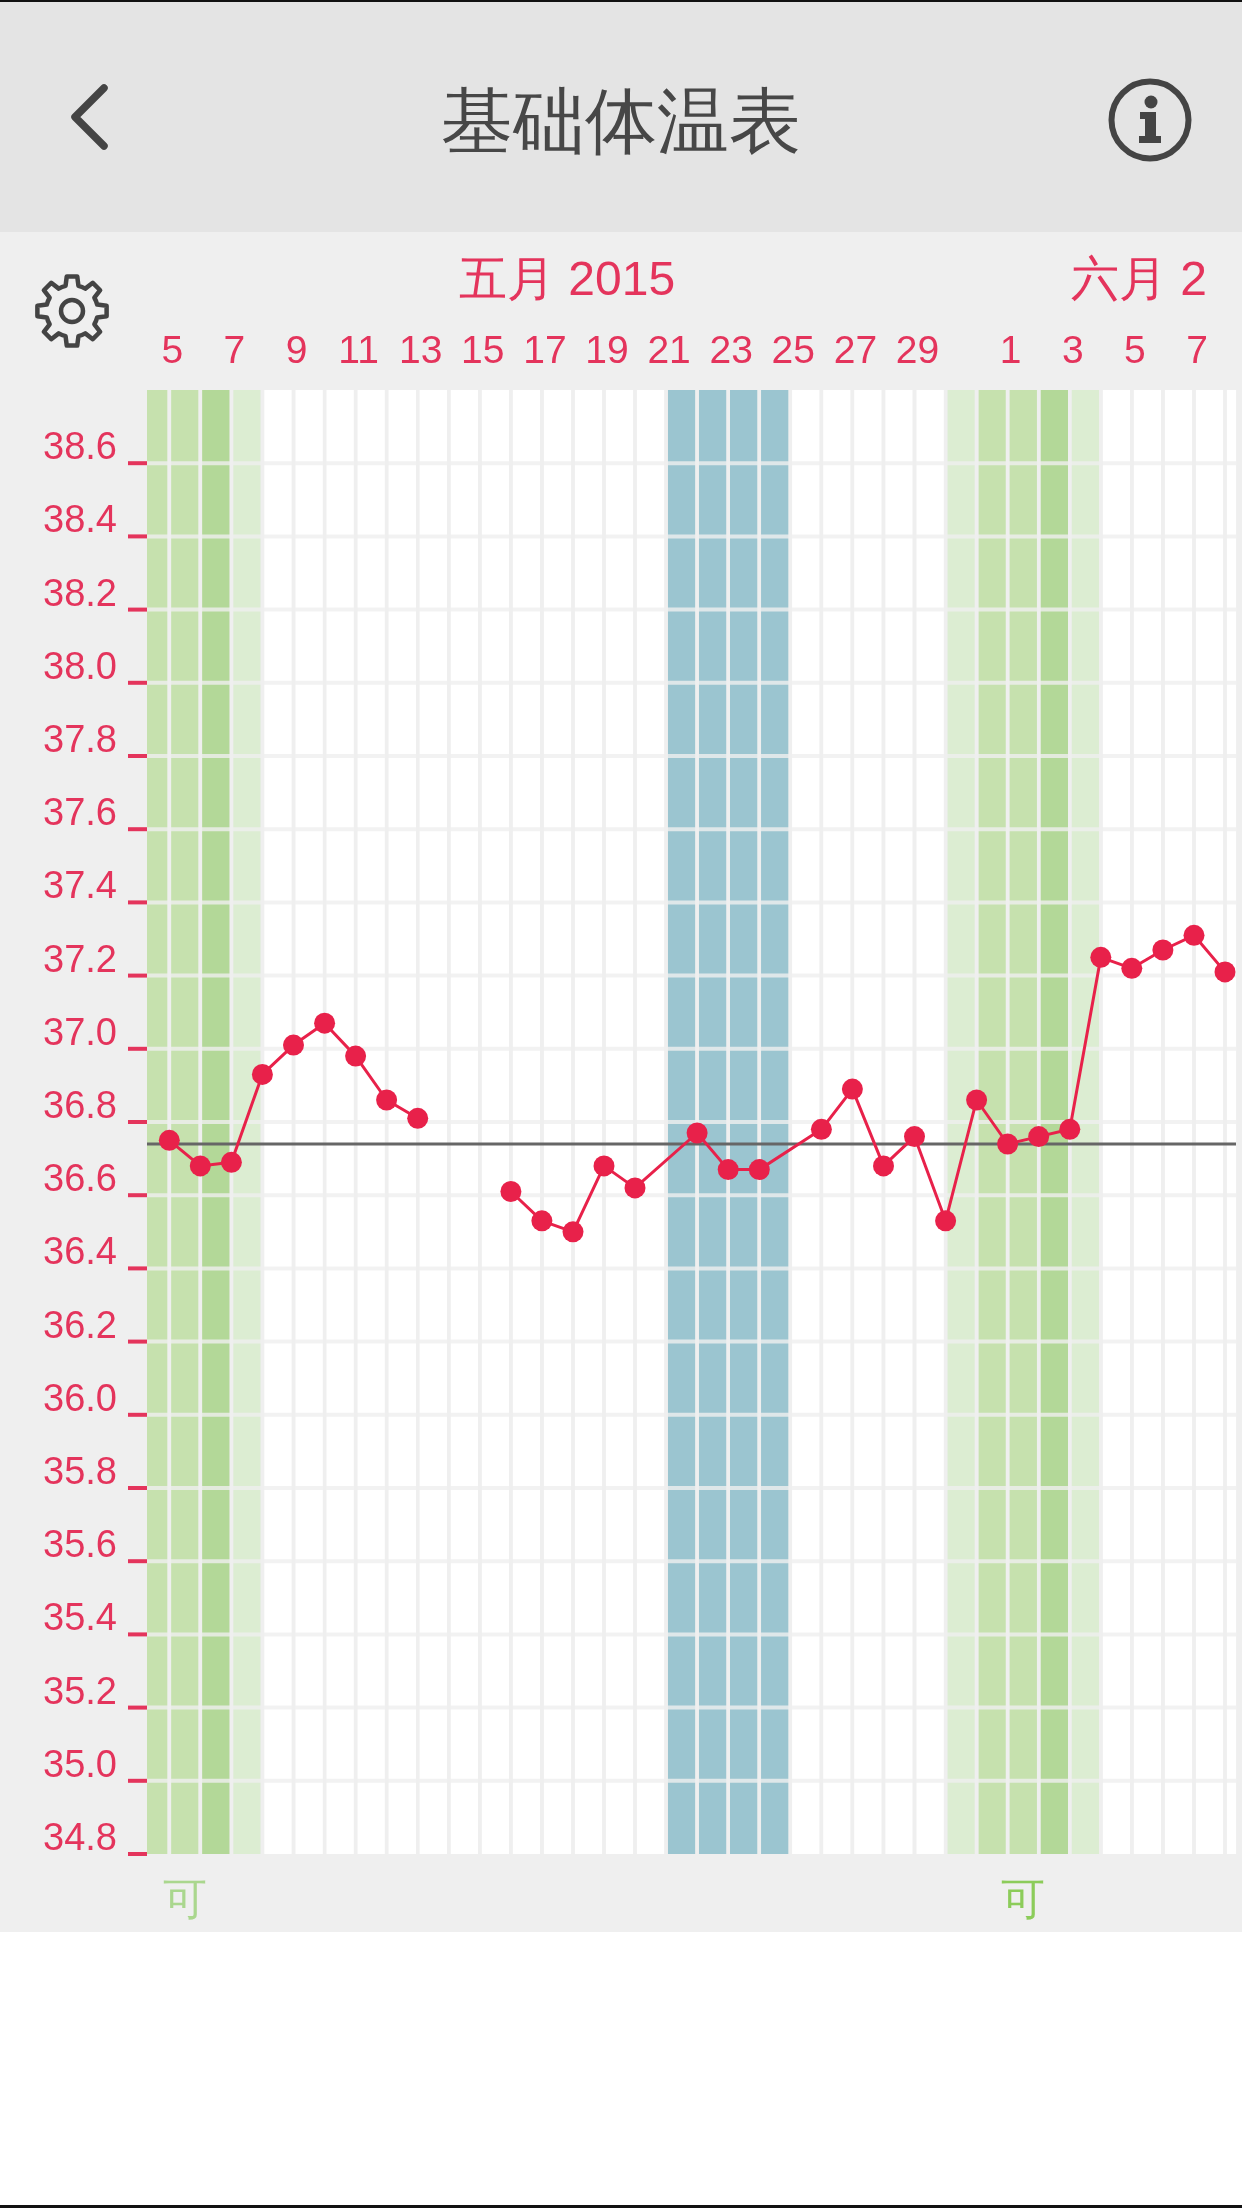 This screenshot has height=2208, width=1242. Describe the element at coordinates (80, 1690) in the screenshot. I see `temperature-label: 35.2` at that location.